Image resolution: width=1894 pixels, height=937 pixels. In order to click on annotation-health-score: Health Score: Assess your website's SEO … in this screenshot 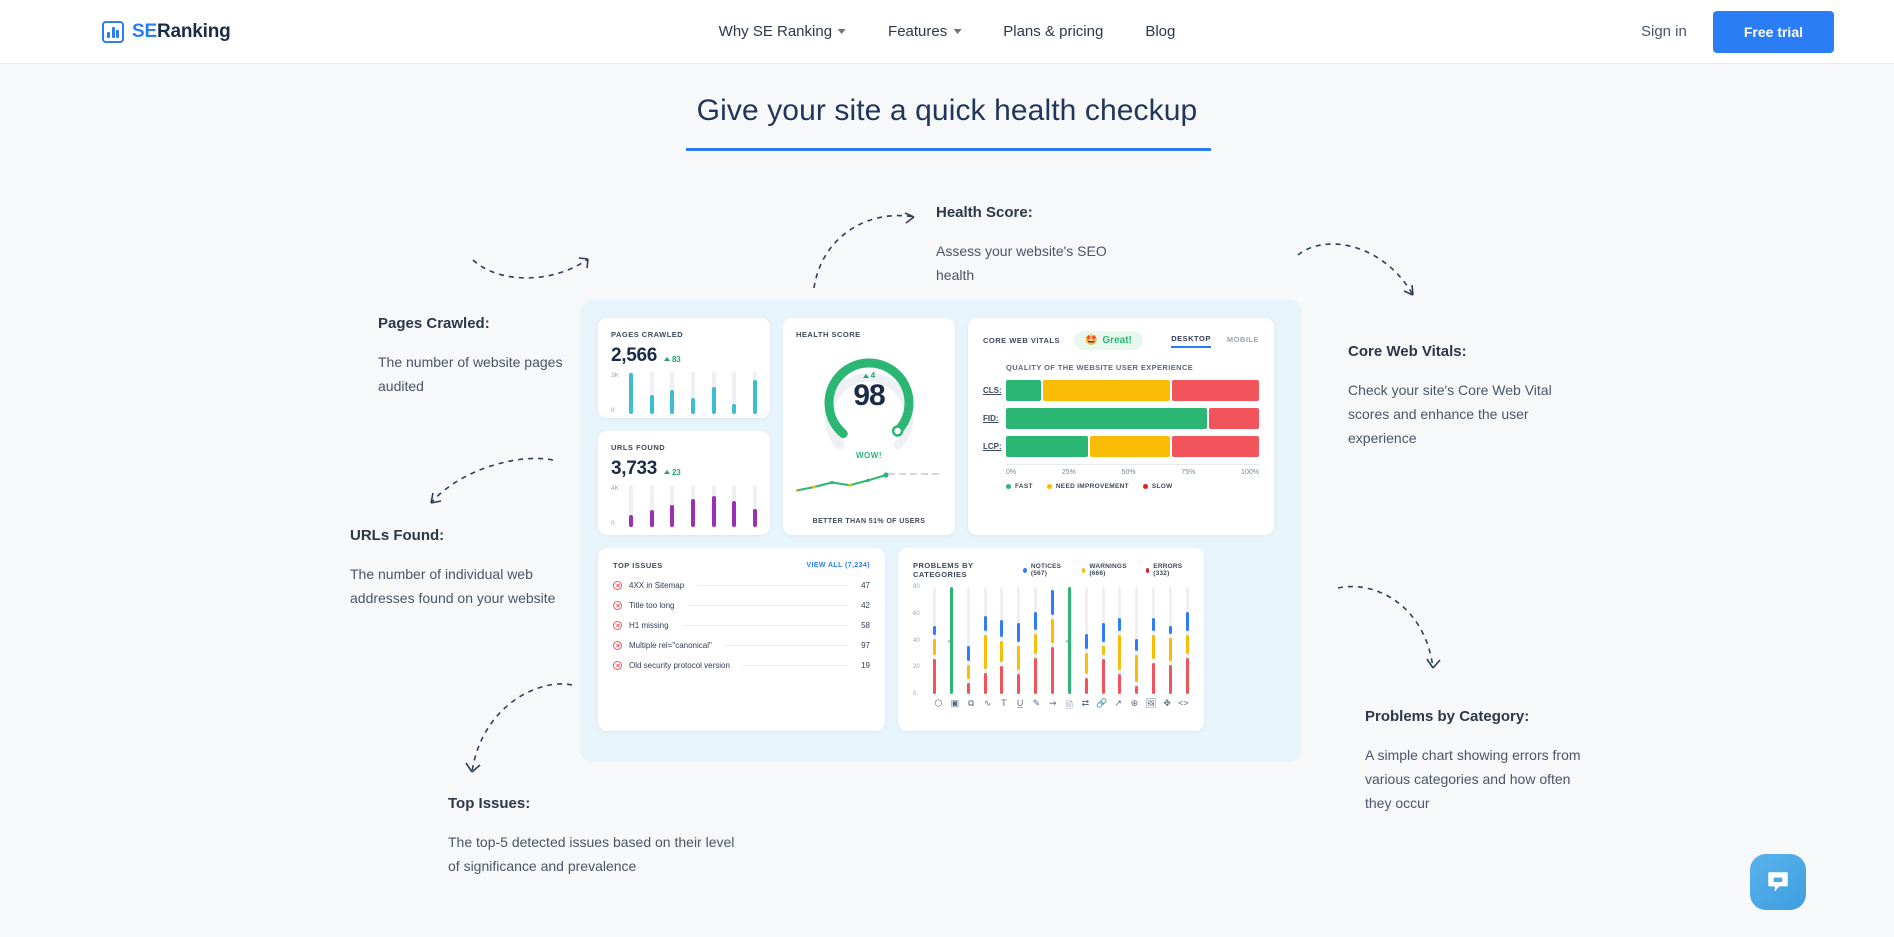, I will do `click(1036, 245)`.